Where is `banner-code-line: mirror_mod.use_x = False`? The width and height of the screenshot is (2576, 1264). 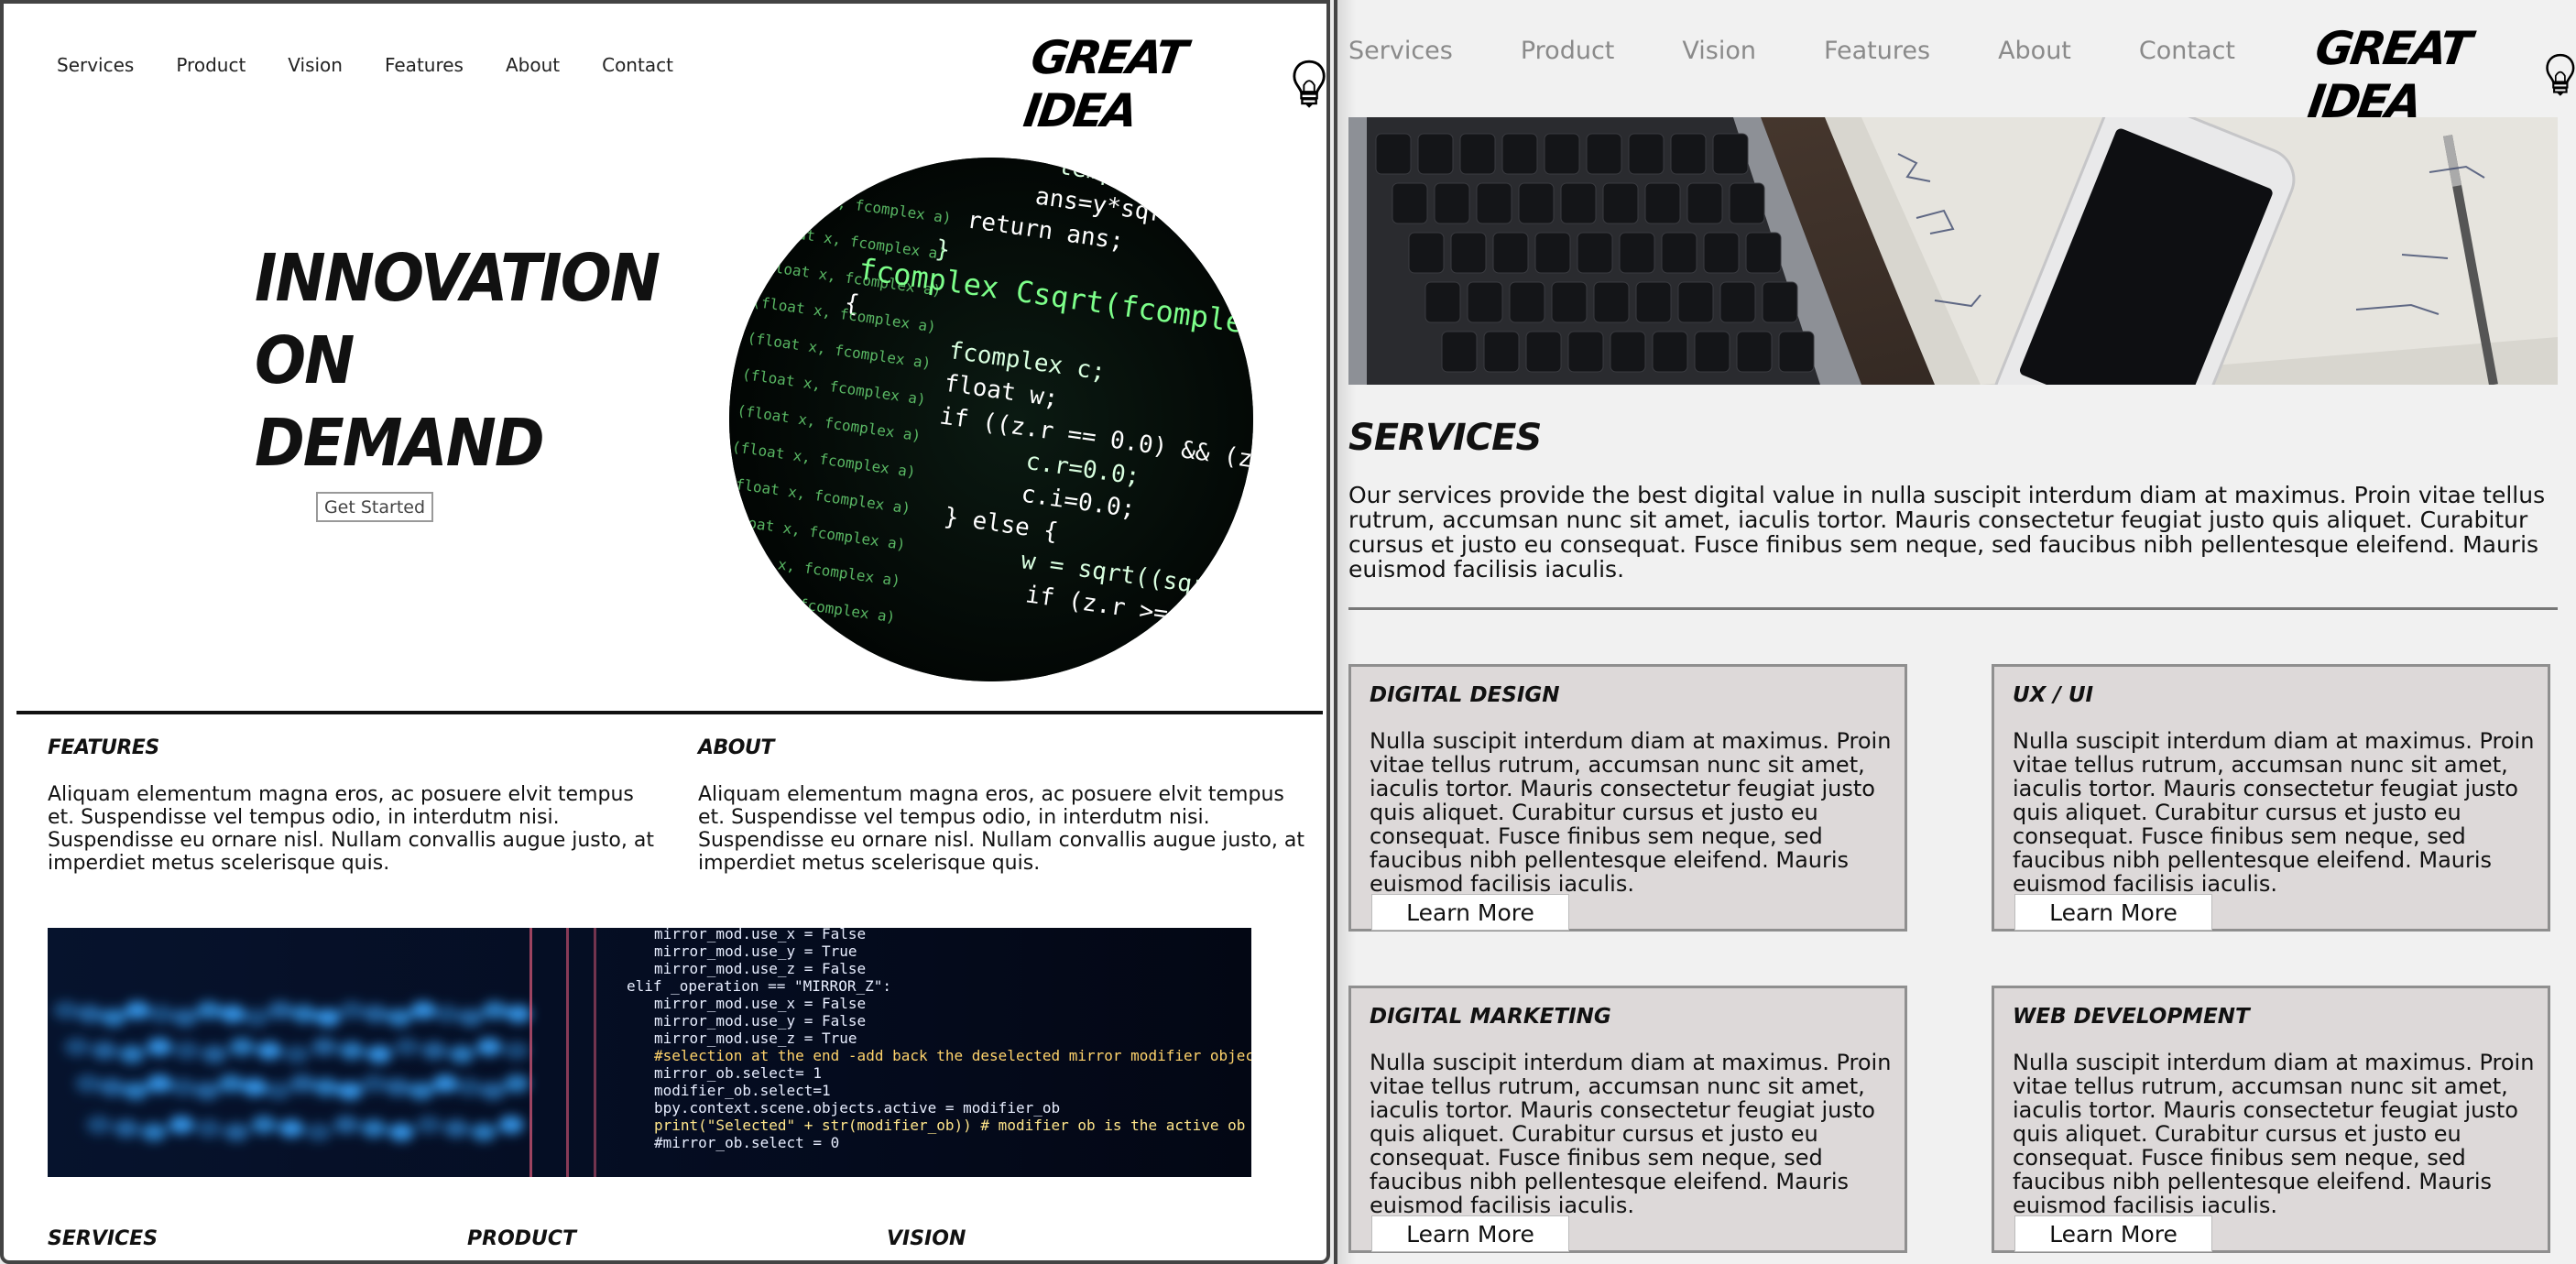 banner-code-line: mirror_mod.use_x = False is located at coordinates (760, 935).